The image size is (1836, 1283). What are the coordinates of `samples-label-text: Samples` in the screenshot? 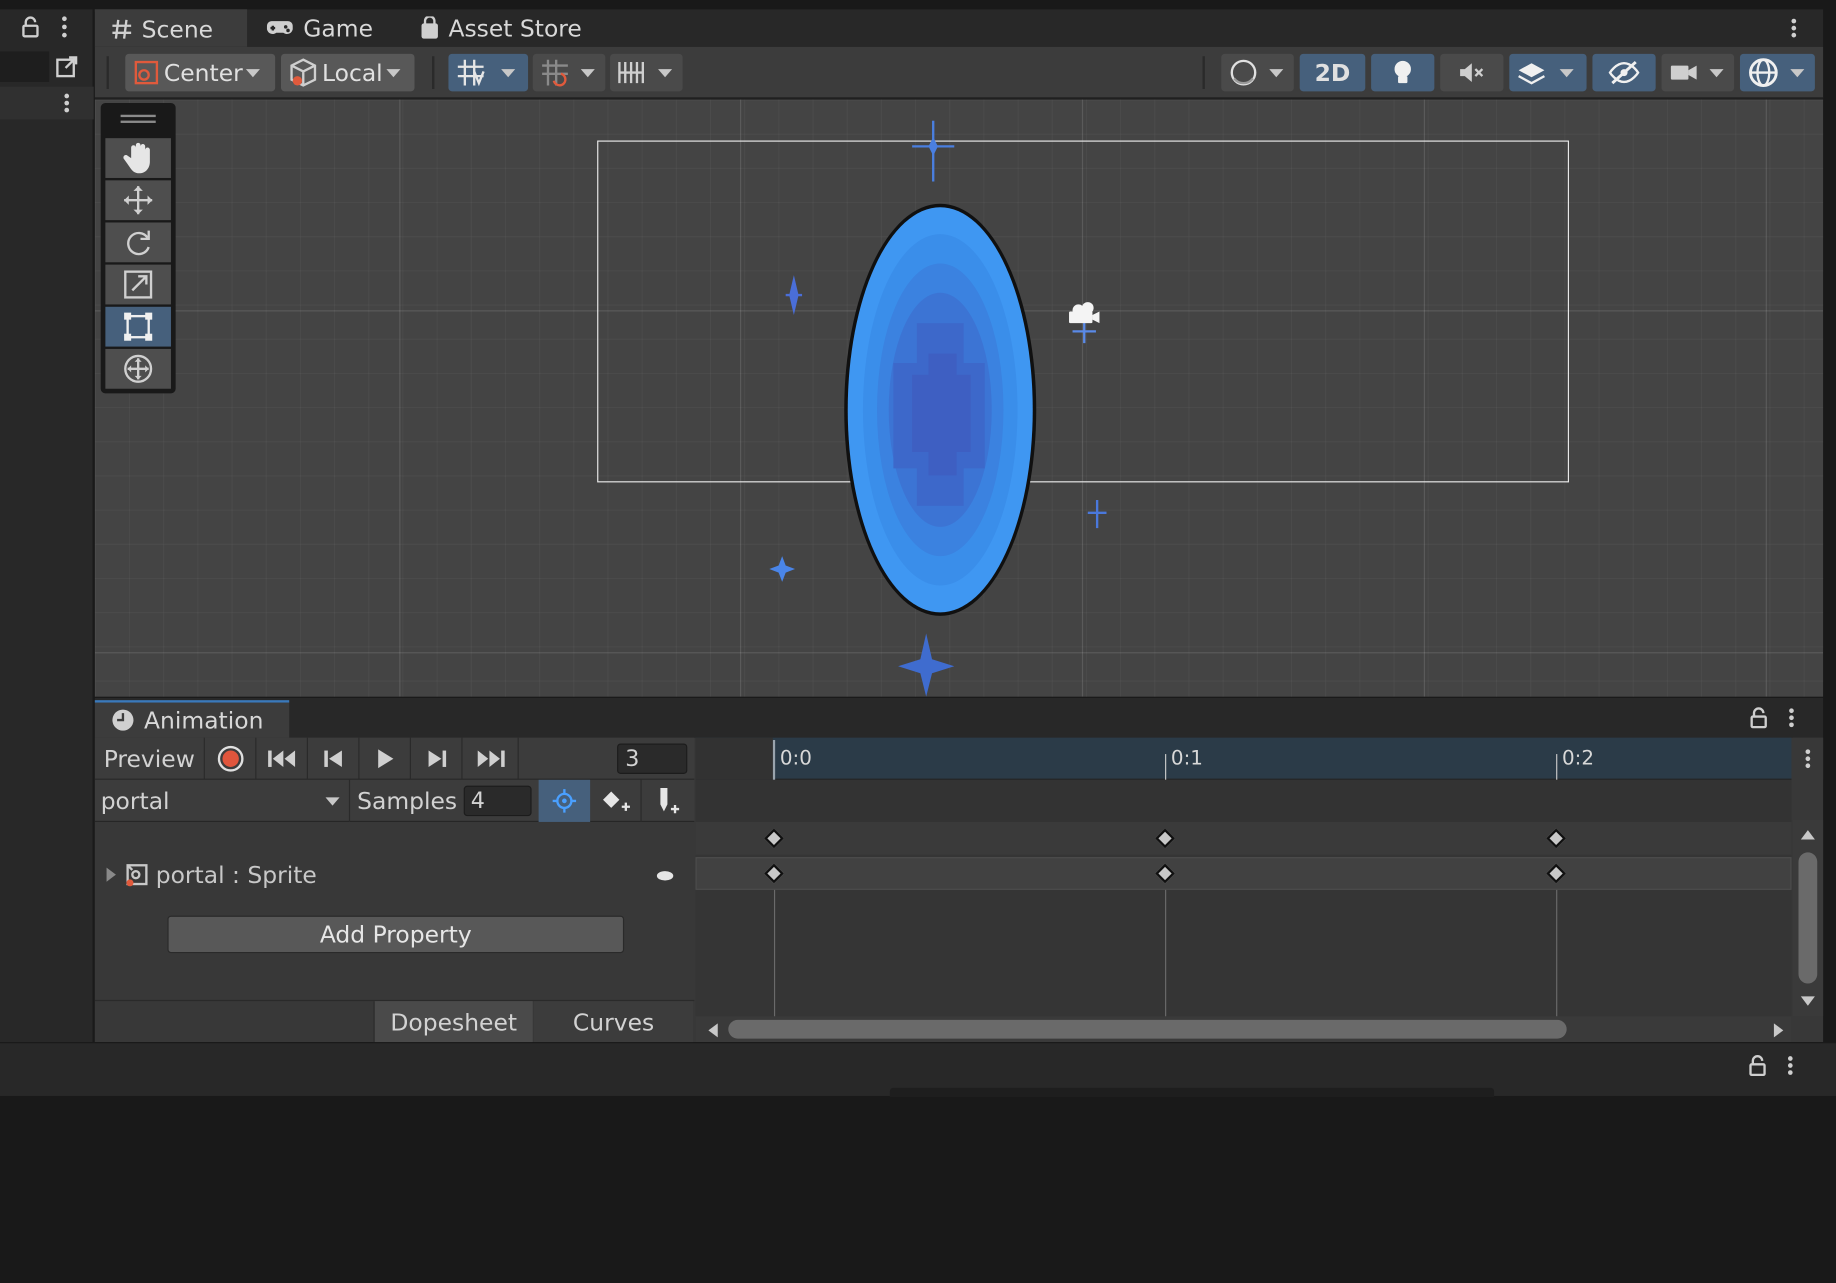 It's located at (407, 800).